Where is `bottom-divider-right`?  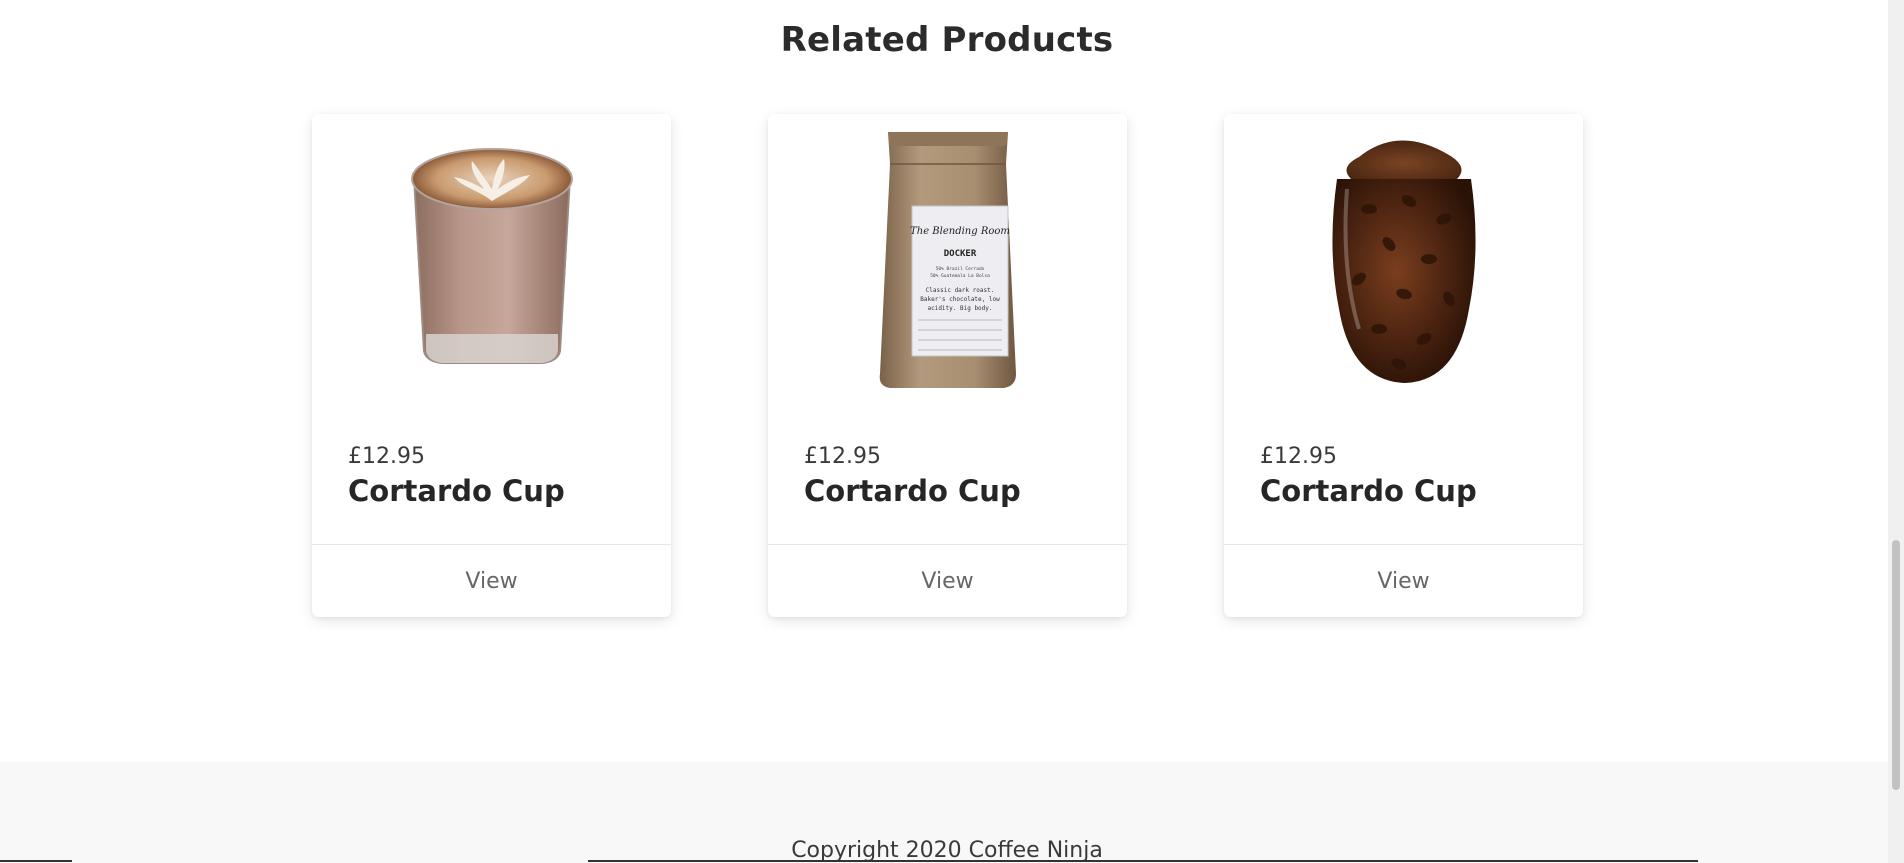
bottom-divider-right is located at coordinates (1143, 861).